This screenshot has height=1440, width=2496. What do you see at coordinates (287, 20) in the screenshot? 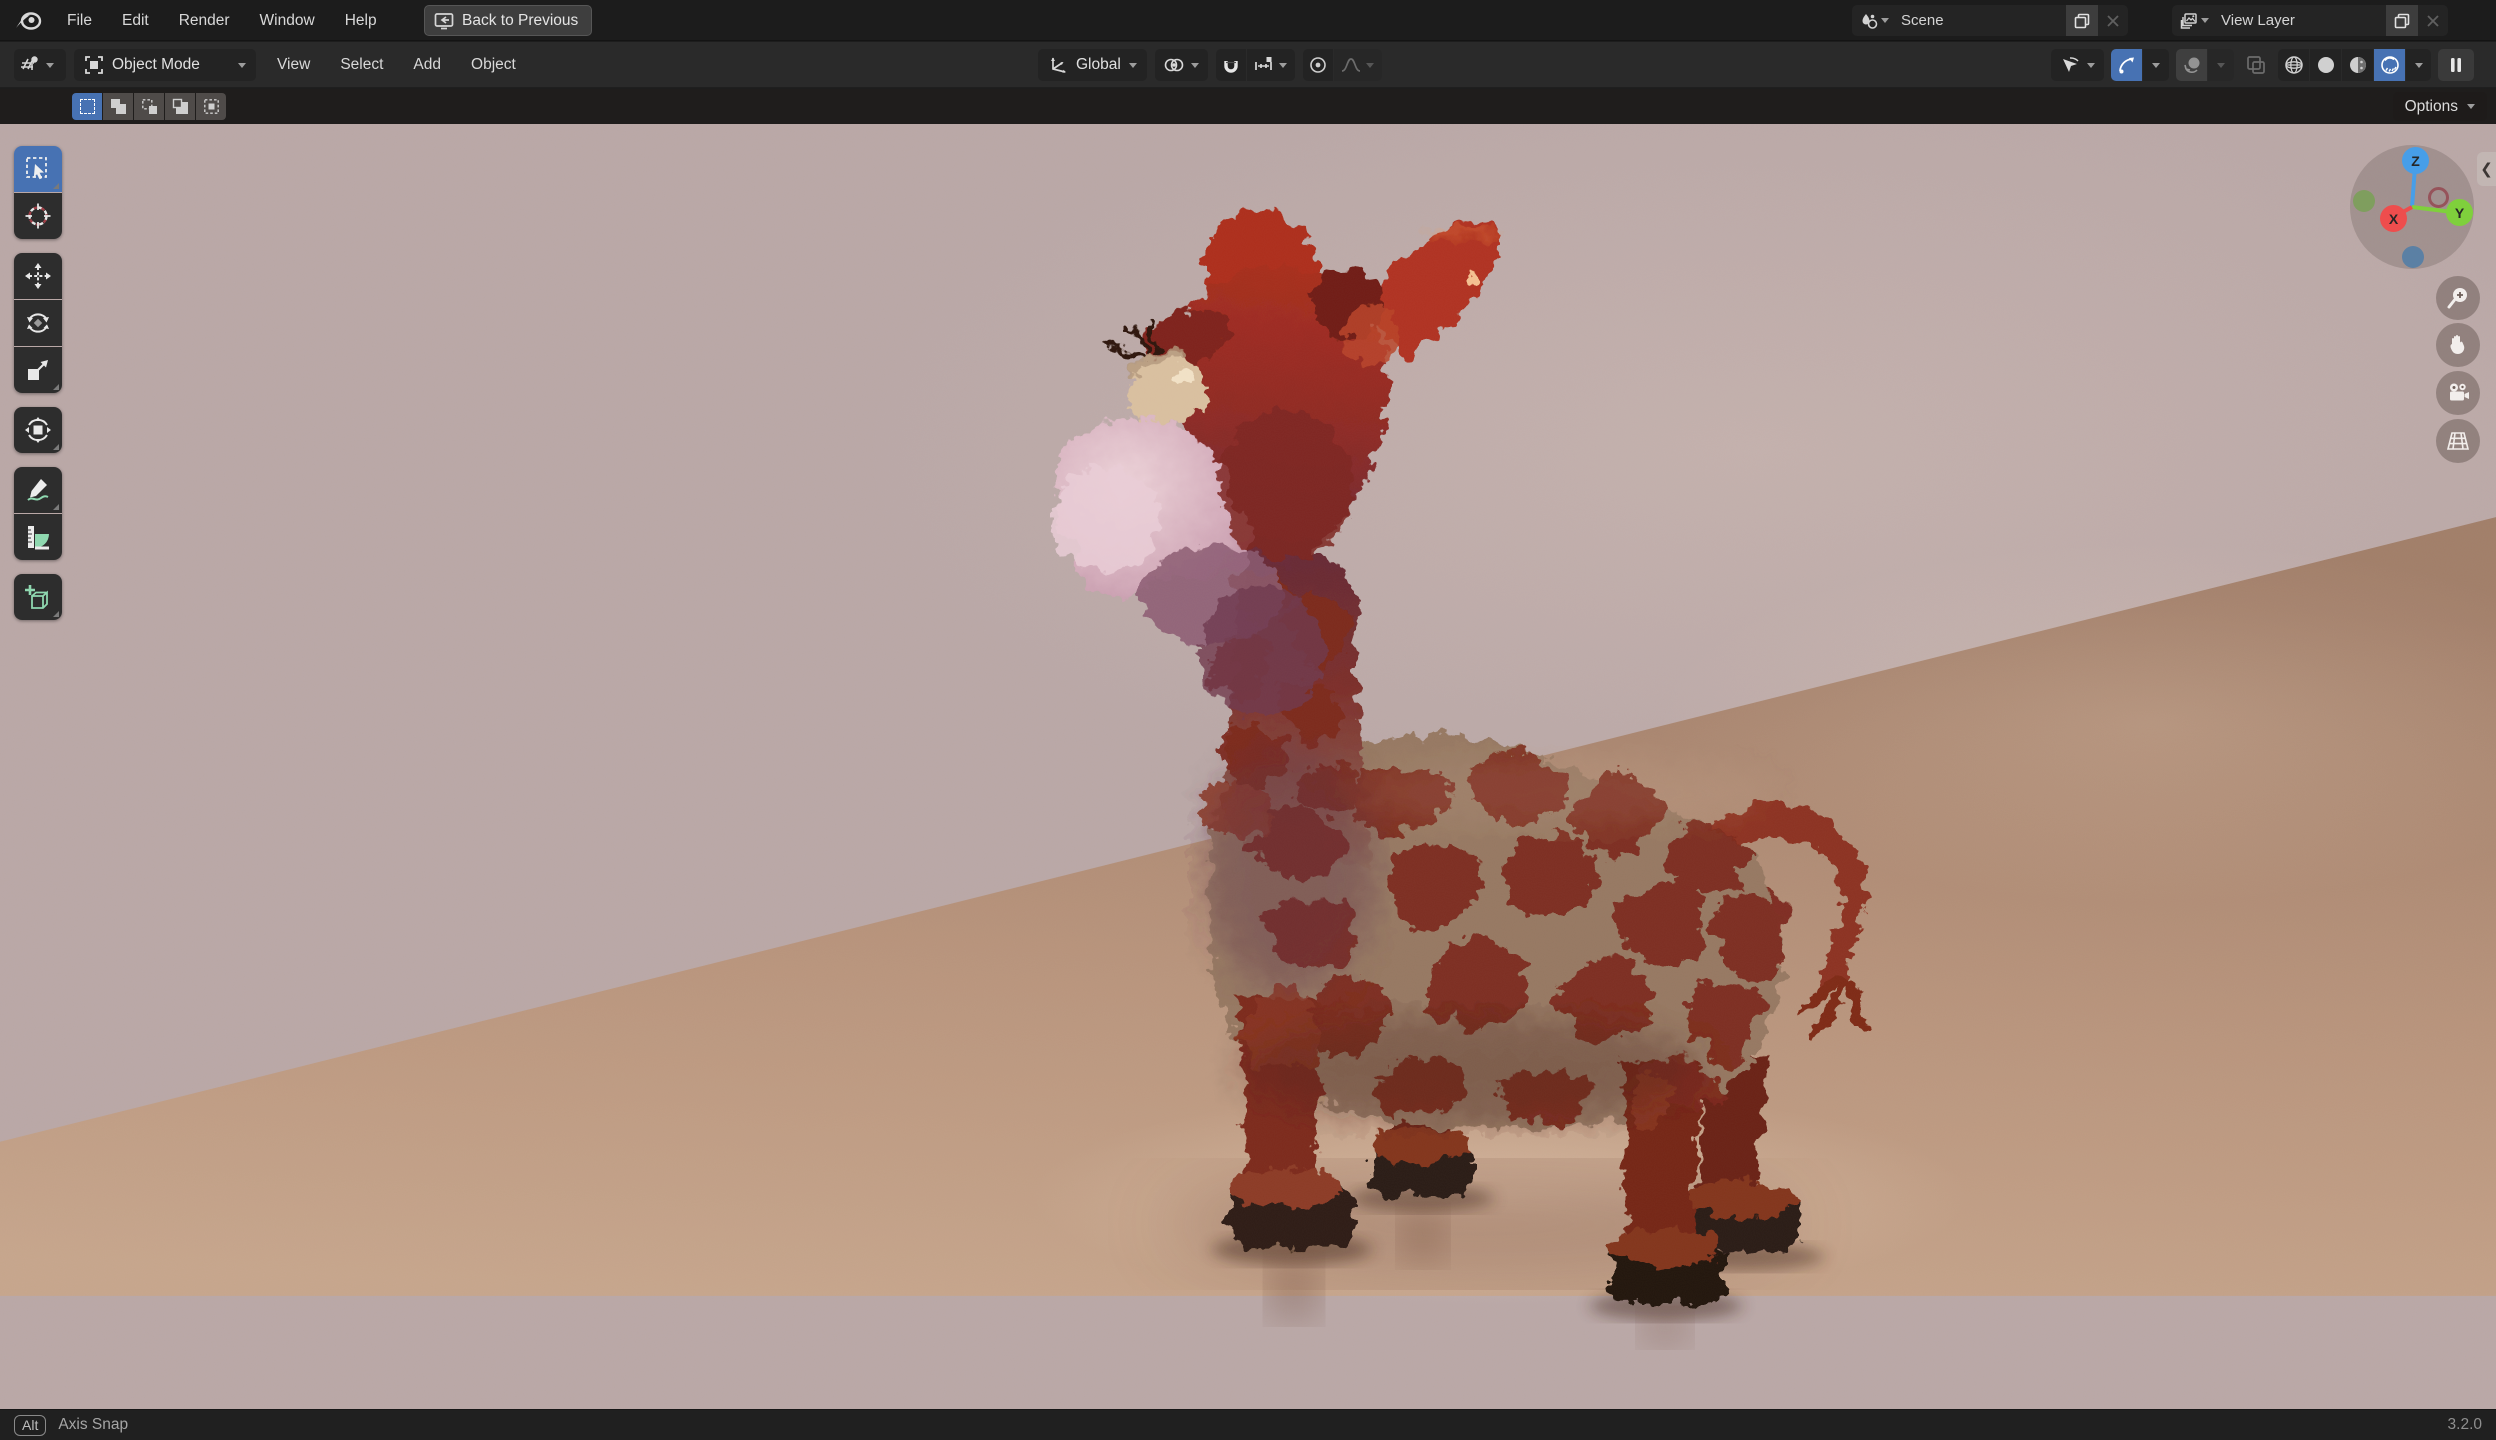
I see `menu-window: Window` at bounding box center [287, 20].